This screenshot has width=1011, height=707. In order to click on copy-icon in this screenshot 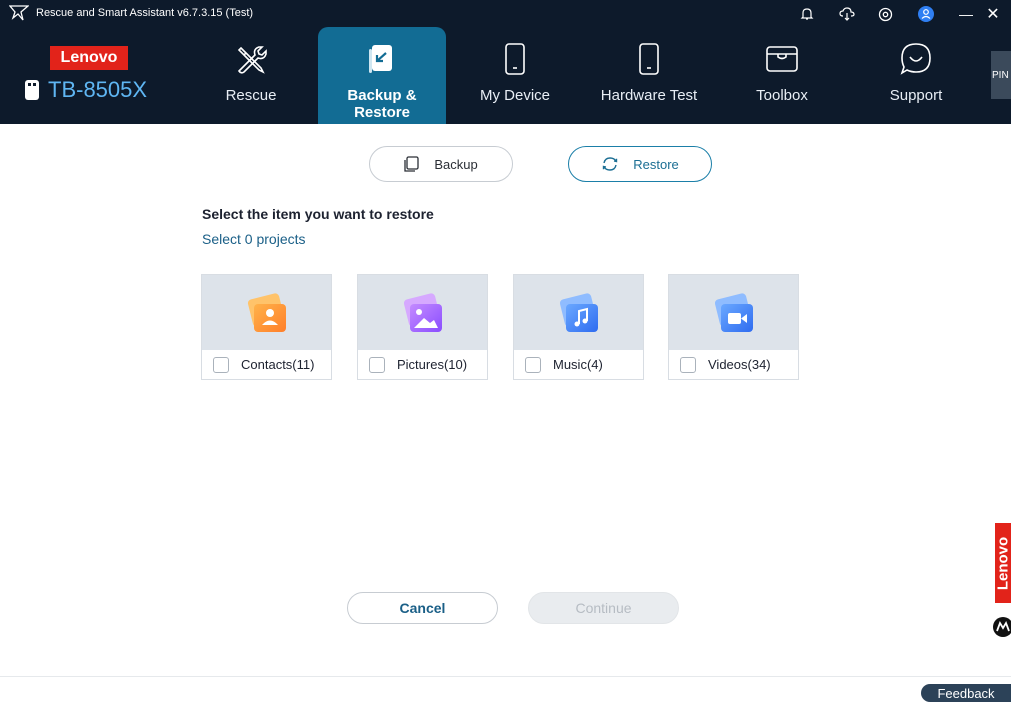, I will do `click(411, 164)`.